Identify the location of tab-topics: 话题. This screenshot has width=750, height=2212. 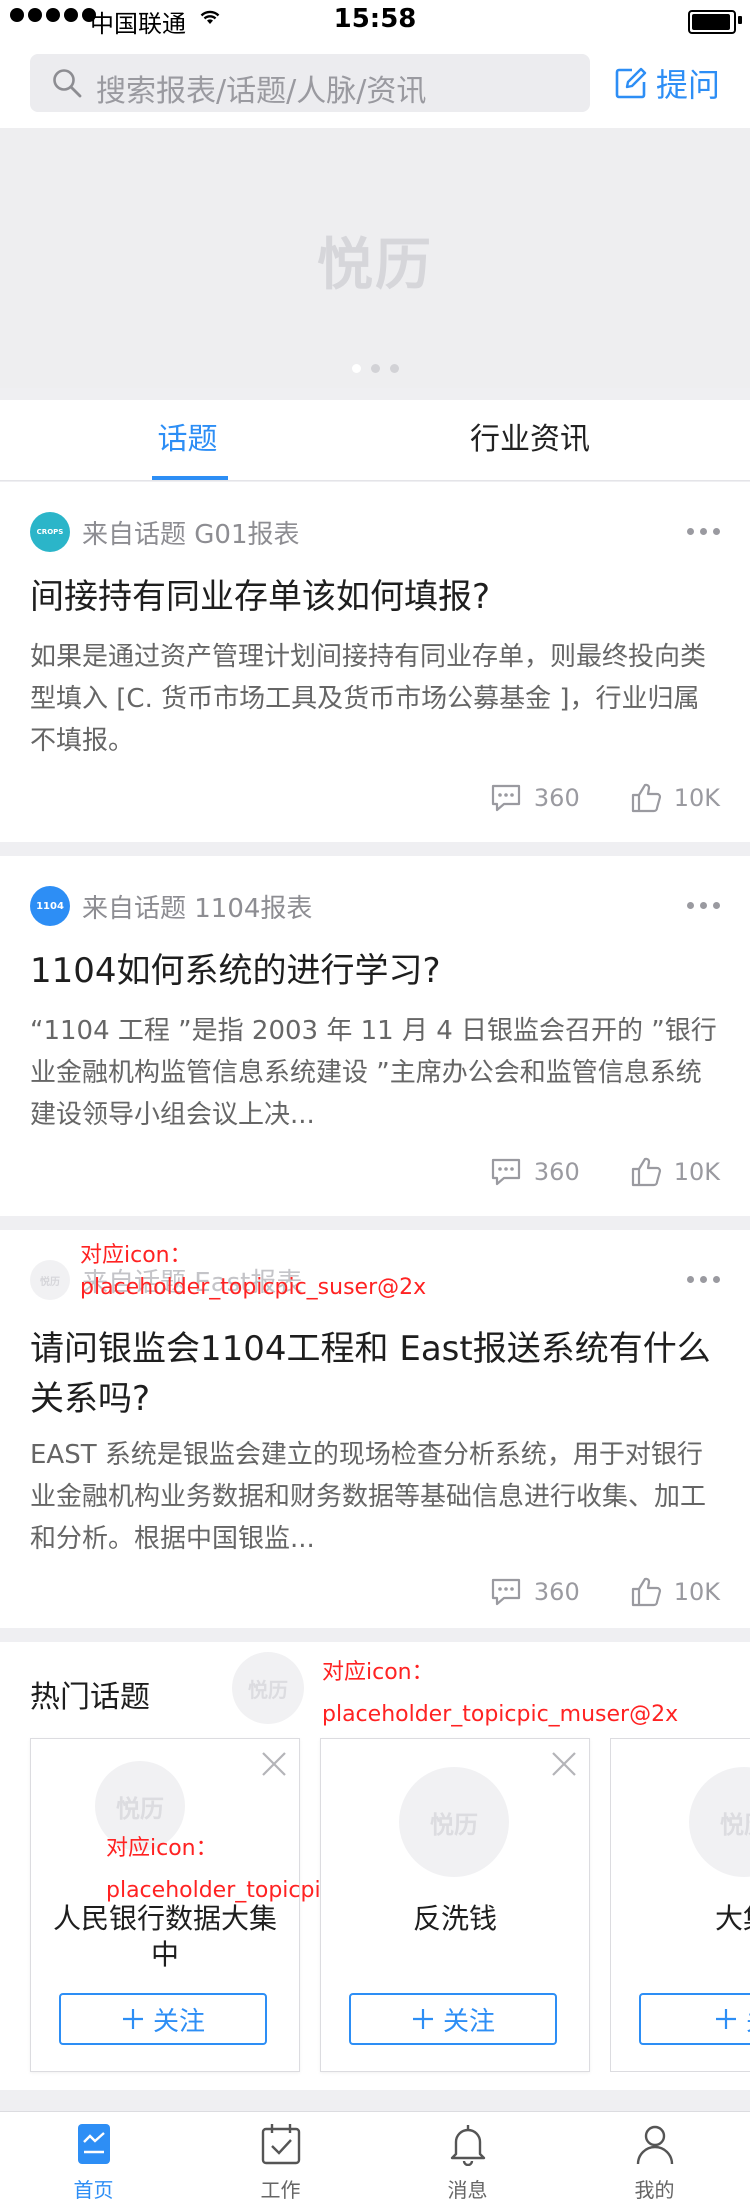
(187, 440).